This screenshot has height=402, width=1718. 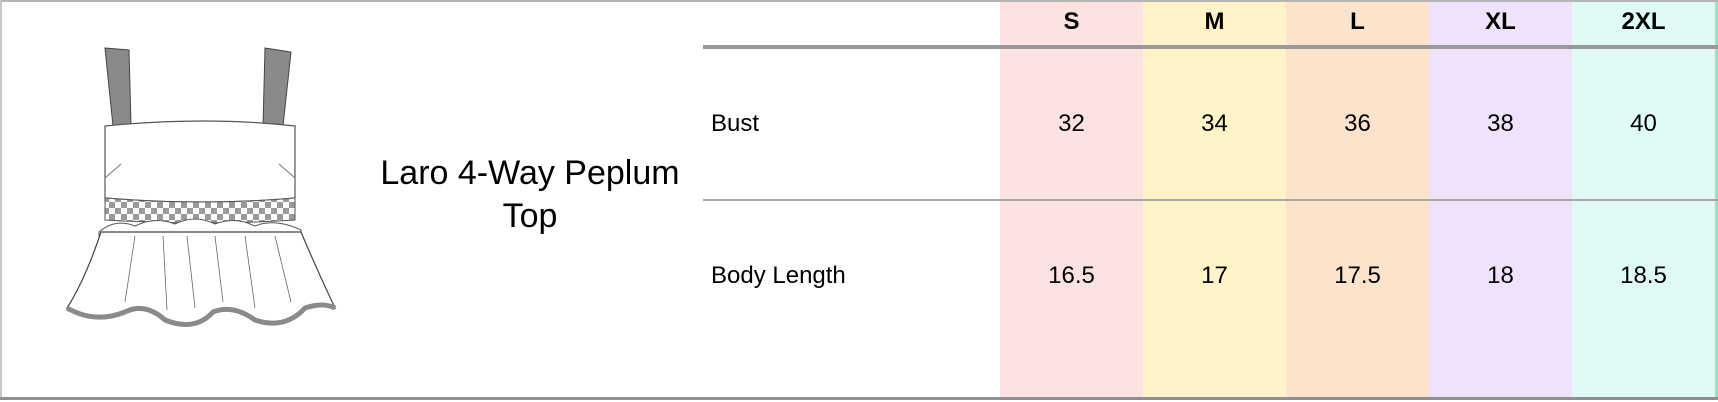 What do you see at coordinates (1643, 123) in the screenshot?
I see `bust-2xl-cell: 40` at bounding box center [1643, 123].